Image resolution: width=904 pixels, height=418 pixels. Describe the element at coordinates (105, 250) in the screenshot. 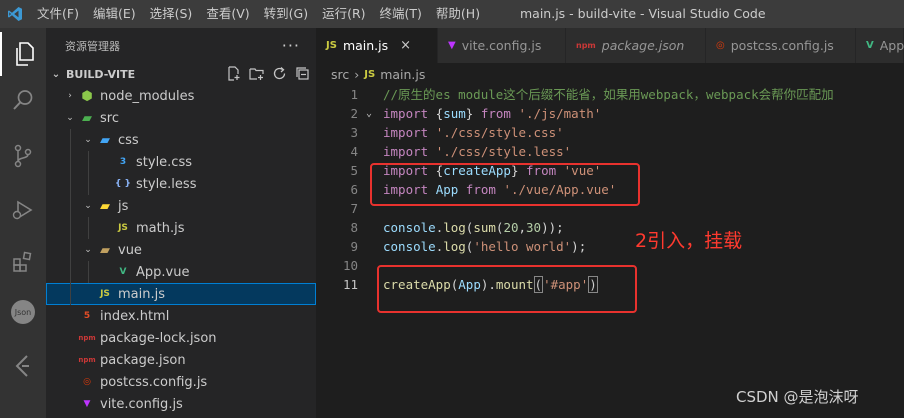

I see `vue-folder-icon: ▰` at that location.